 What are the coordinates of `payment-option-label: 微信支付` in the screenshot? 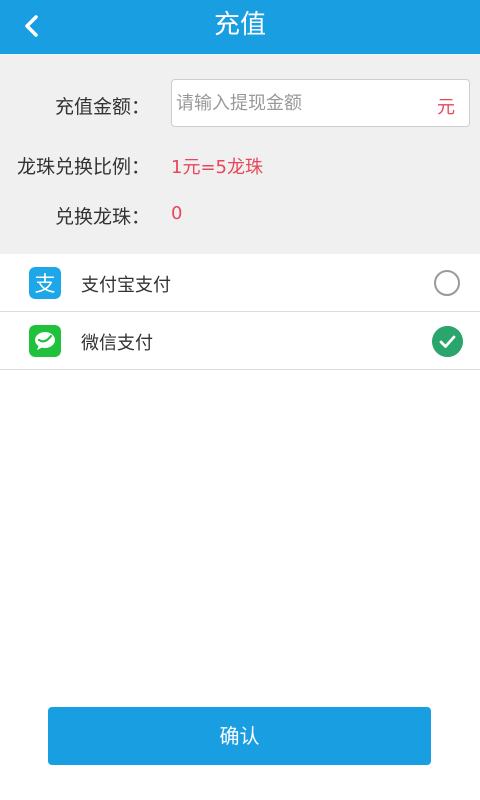 It's located at (117, 343).